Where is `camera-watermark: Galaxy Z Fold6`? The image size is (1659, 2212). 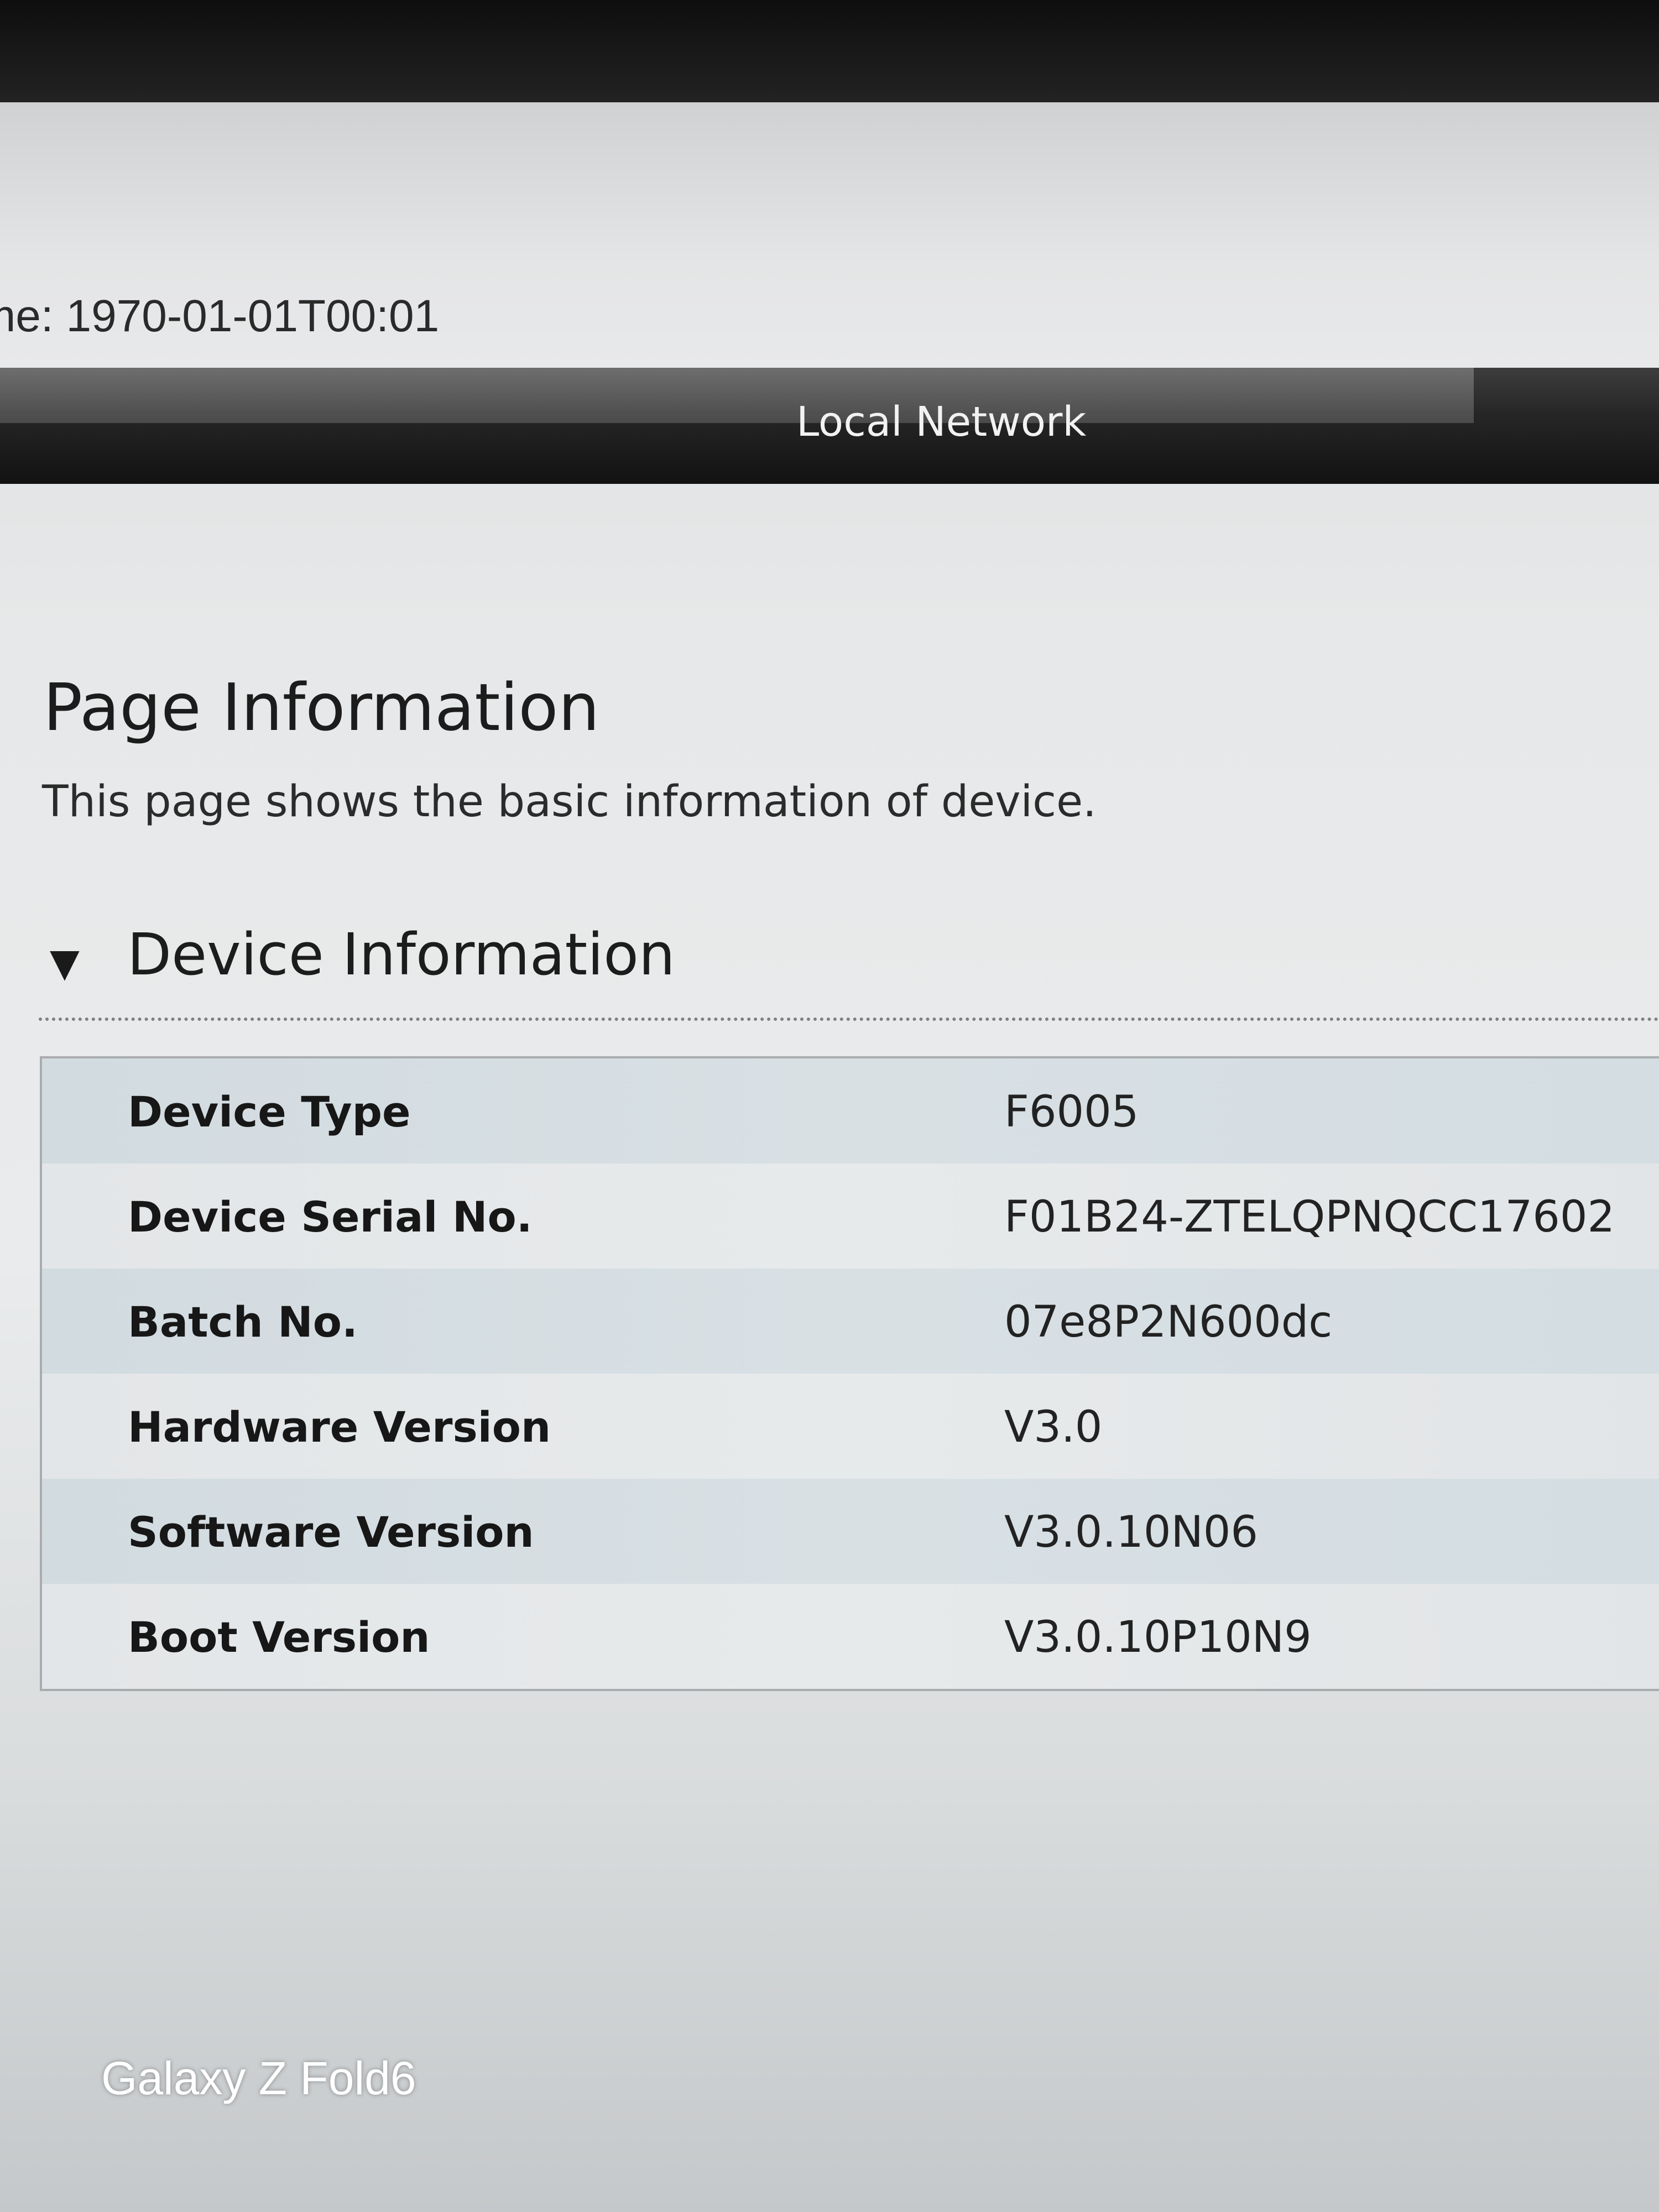 camera-watermark: Galaxy Z Fold6 is located at coordinates (259, 2078).